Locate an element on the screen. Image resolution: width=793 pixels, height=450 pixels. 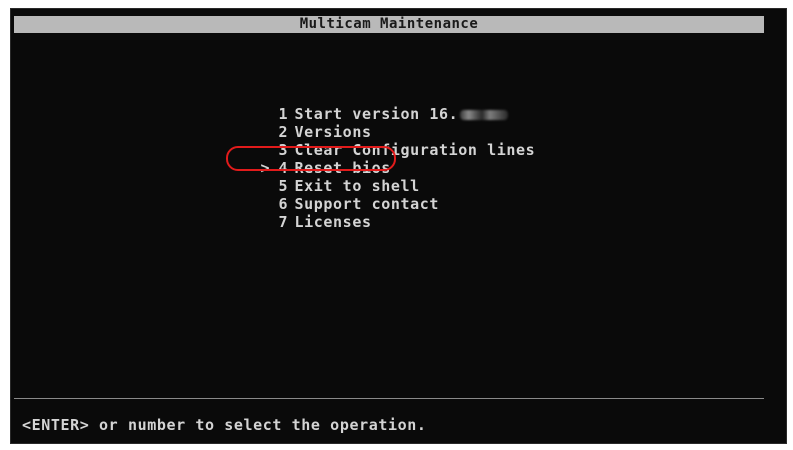
title-bar: Multicam Maintenance is located at coordinates (389, 24).